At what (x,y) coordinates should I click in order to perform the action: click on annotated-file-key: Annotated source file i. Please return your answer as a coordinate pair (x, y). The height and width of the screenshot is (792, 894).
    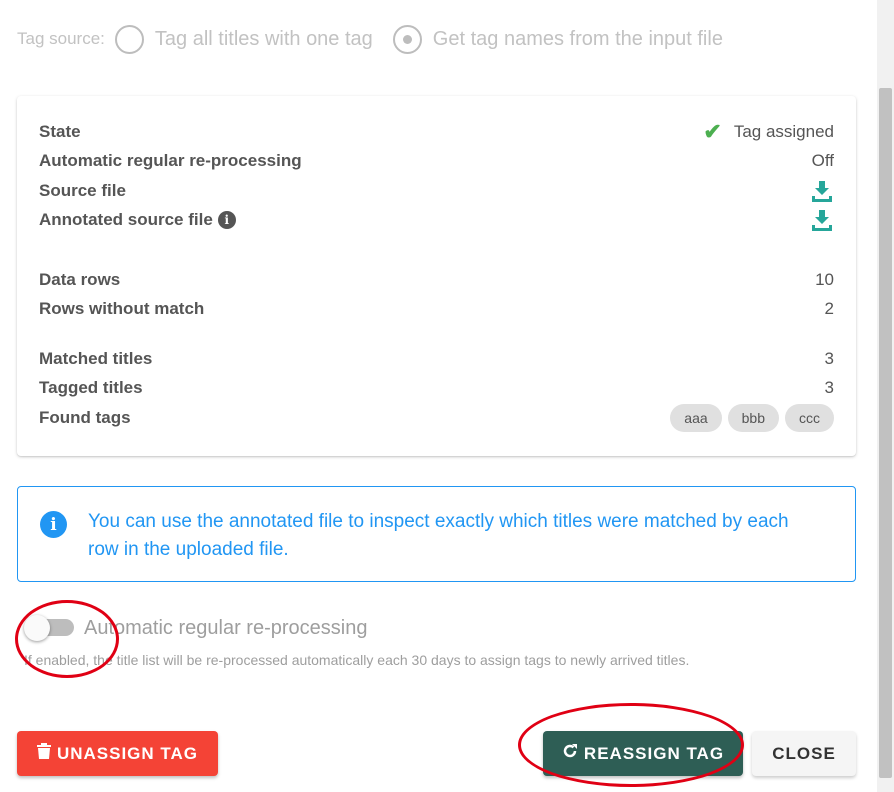
    Looking at the image, I should click on (137, 220).